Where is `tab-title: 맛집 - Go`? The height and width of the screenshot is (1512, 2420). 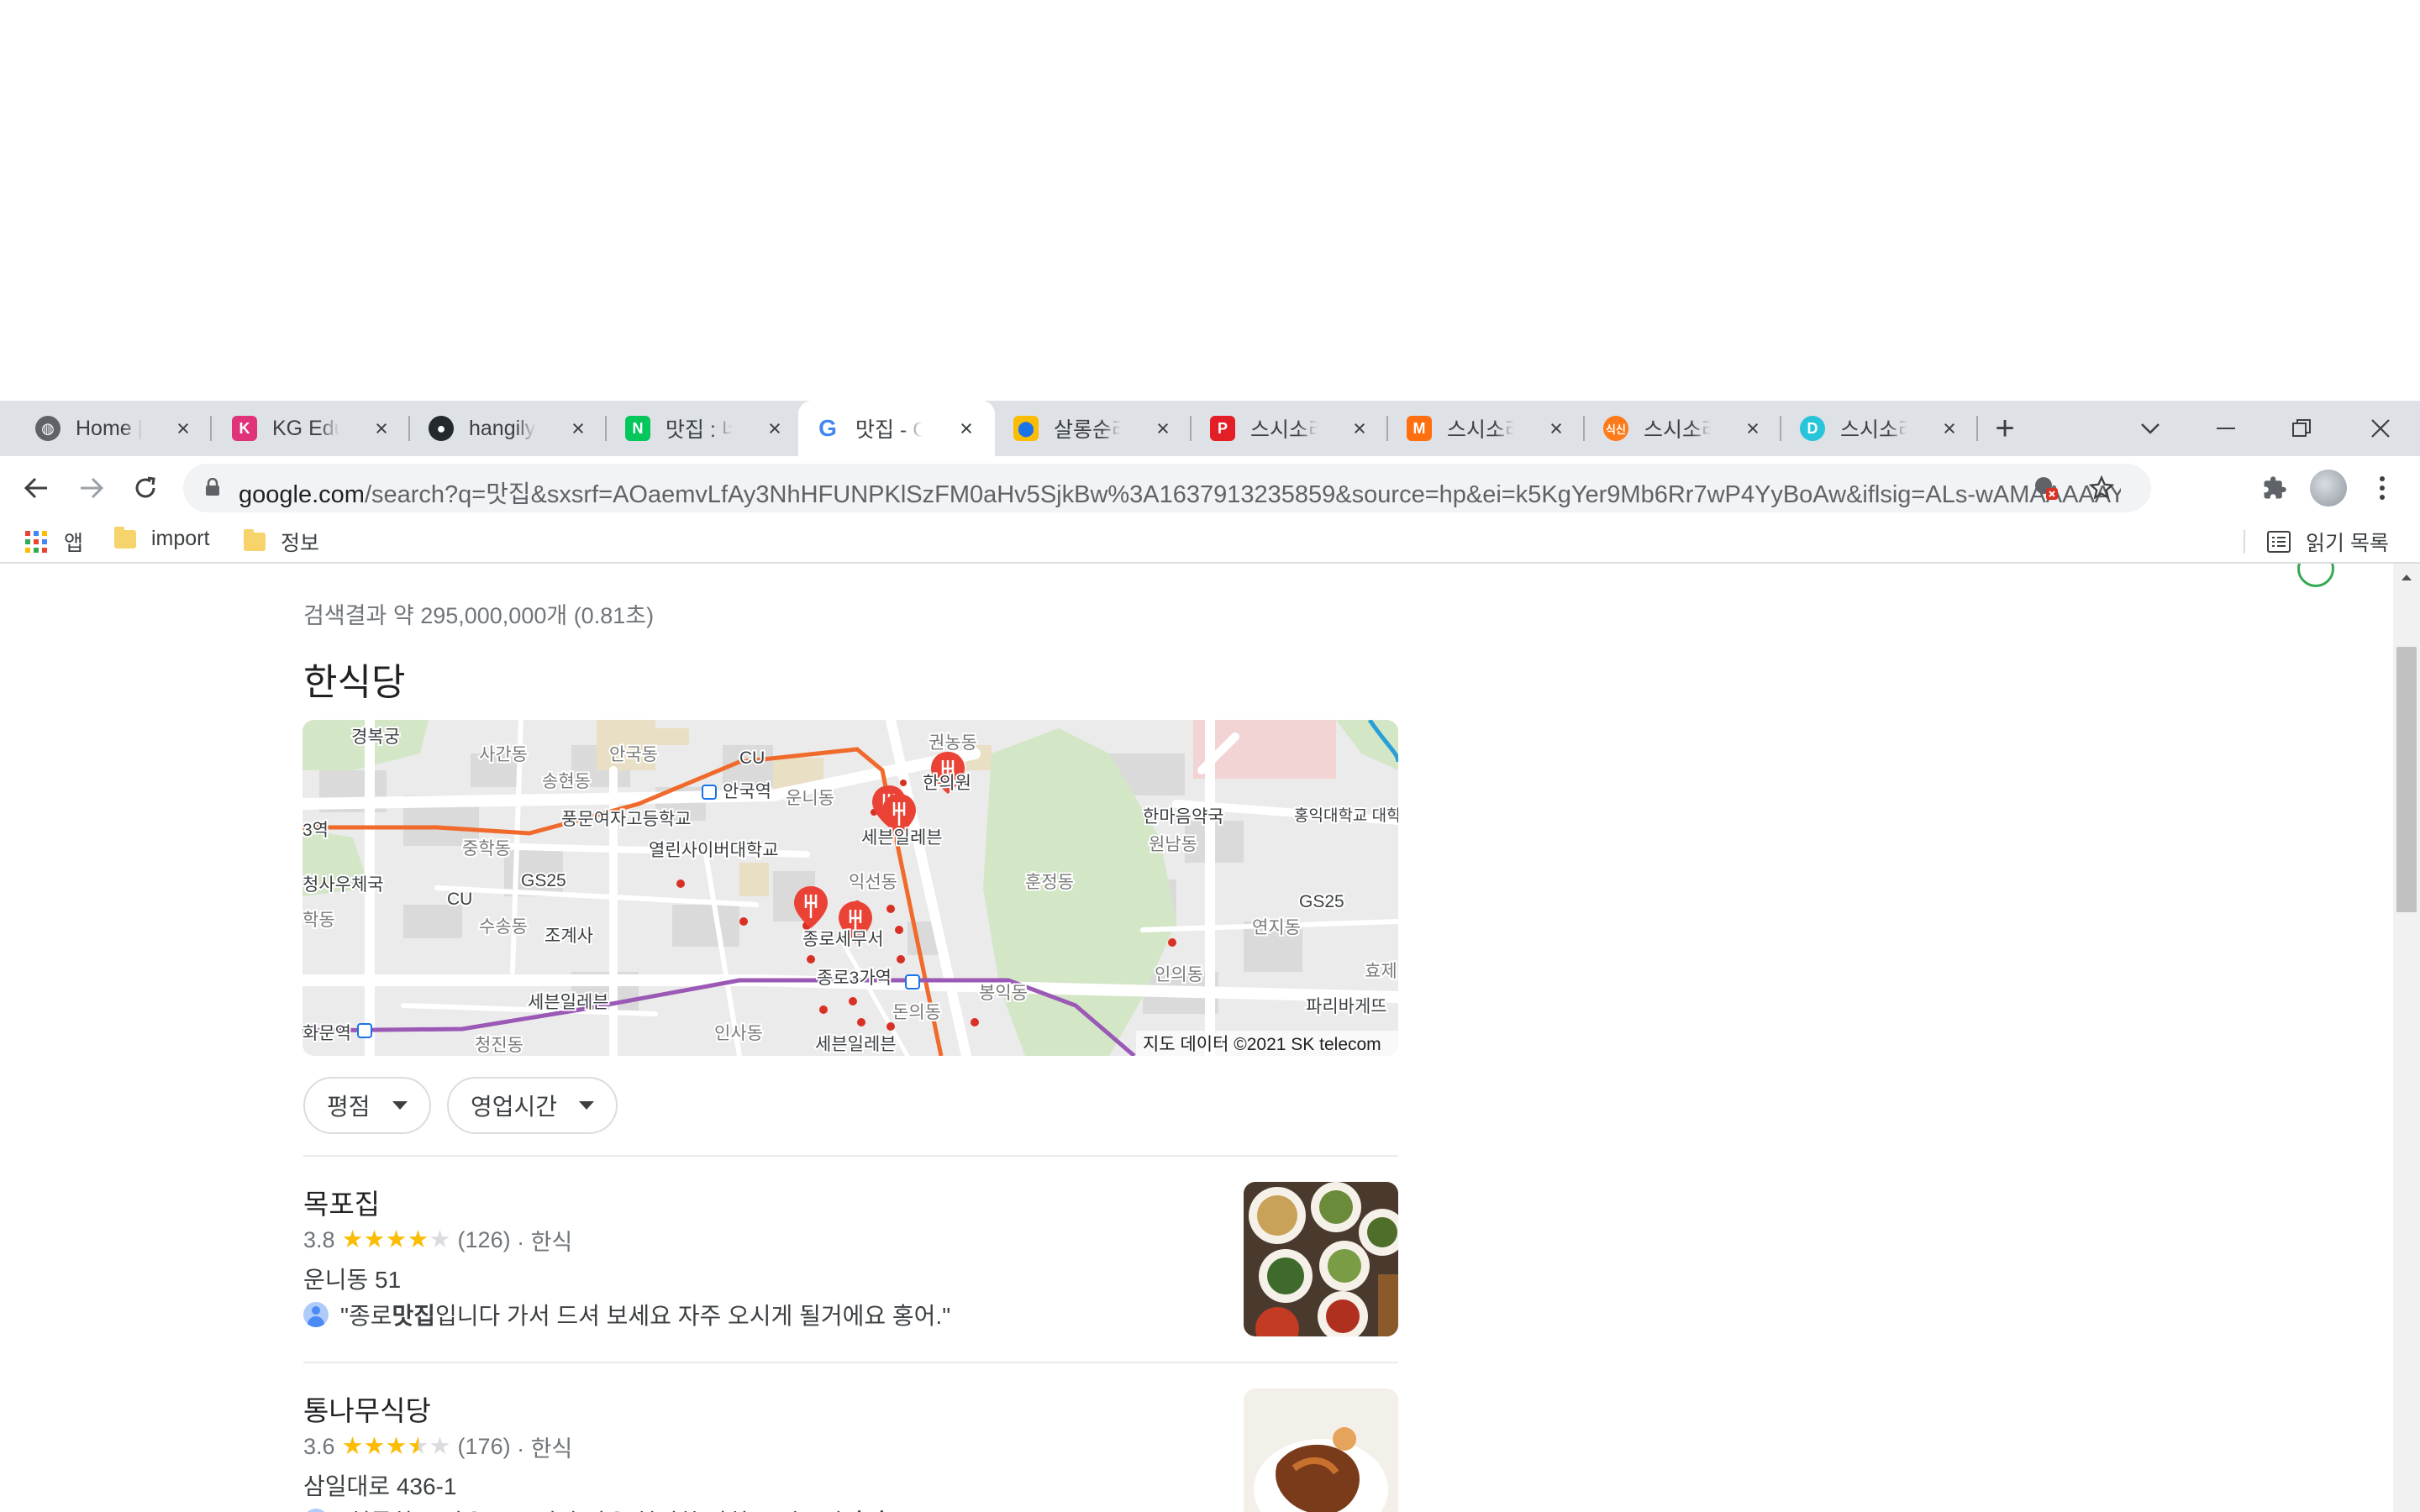
tab-title: 맛집 - Go is located at coordinates (889, 430).